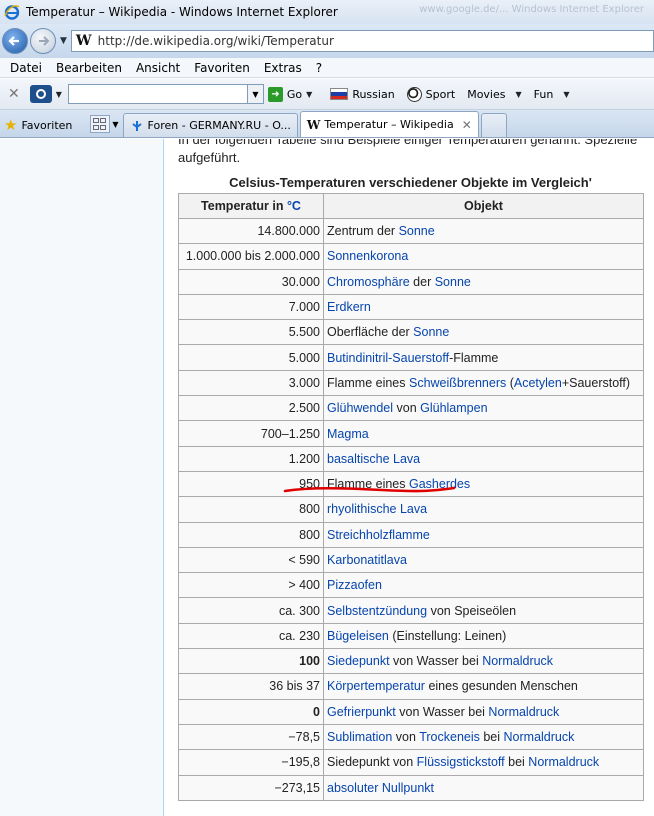 This screenshot has height=816, width=654. I want to click on go-dropdown-icon: ▼, so click(309, 94).